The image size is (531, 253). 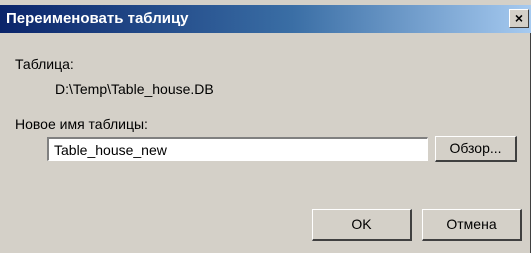 I want to click on table-label: Таблица:, so click(x=44, y=64).